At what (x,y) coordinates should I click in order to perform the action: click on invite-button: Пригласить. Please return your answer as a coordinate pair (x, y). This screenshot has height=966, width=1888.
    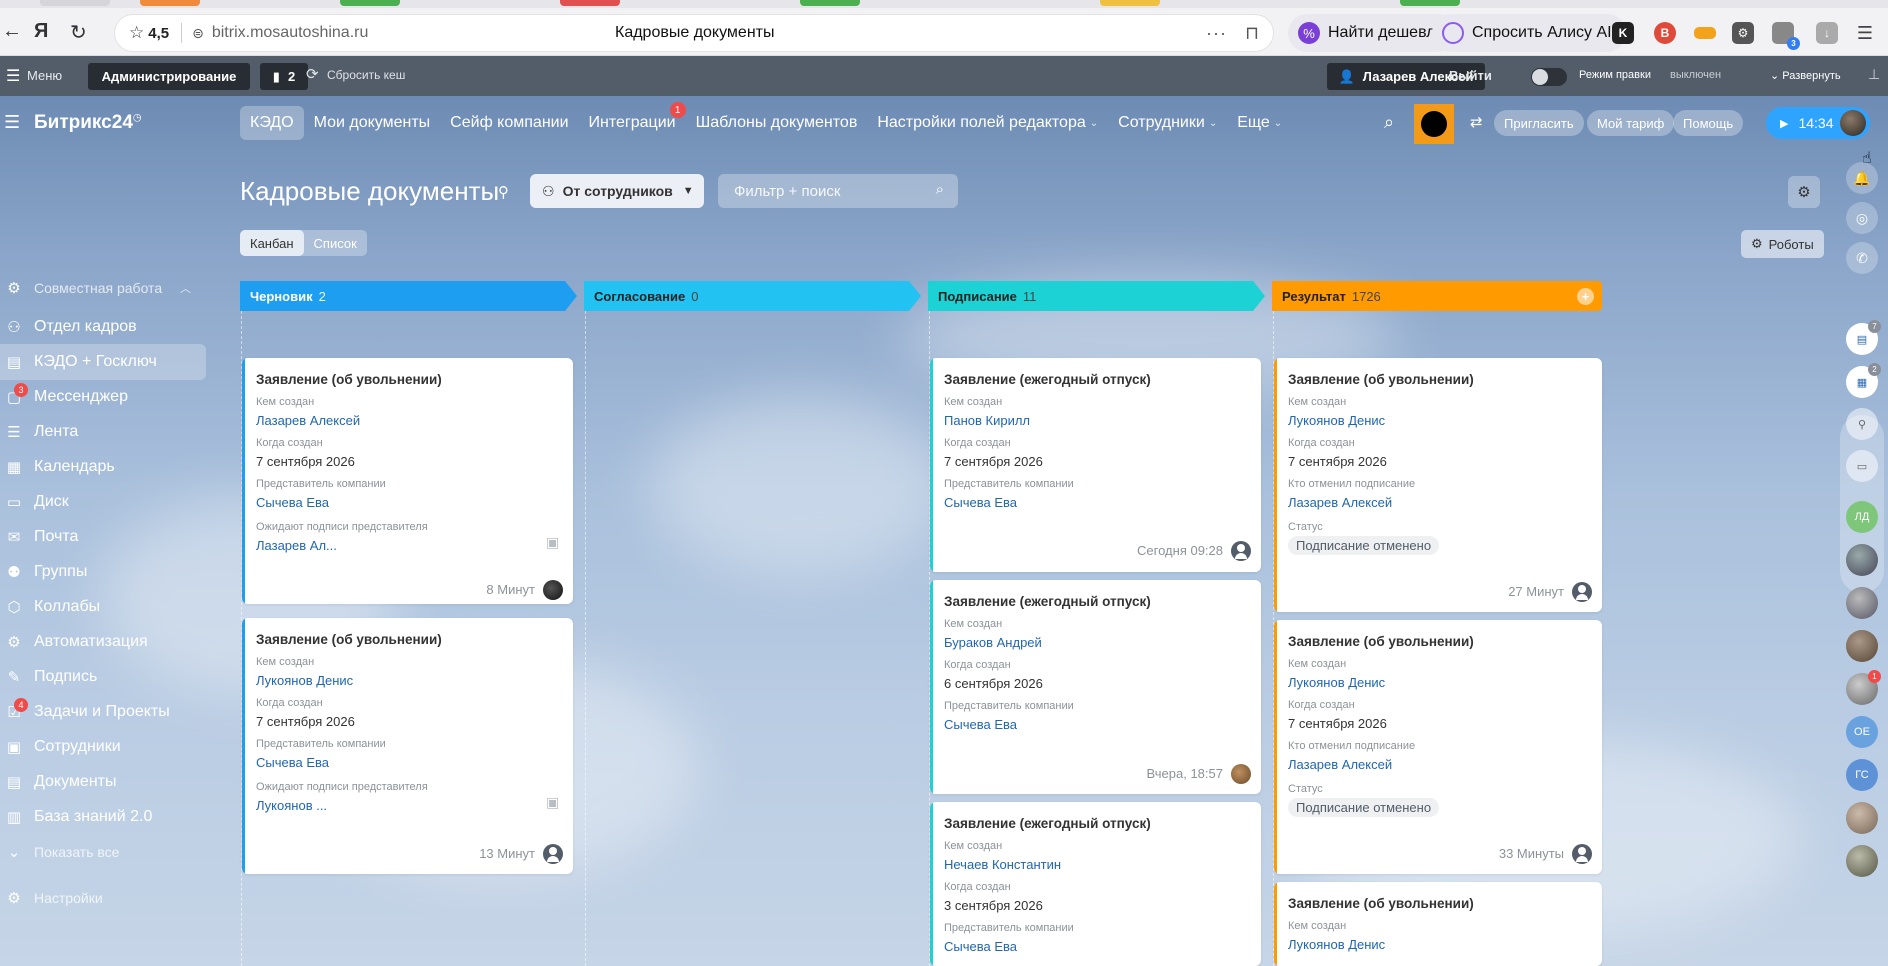
    Looking at the image, I should click on (1539, 123).